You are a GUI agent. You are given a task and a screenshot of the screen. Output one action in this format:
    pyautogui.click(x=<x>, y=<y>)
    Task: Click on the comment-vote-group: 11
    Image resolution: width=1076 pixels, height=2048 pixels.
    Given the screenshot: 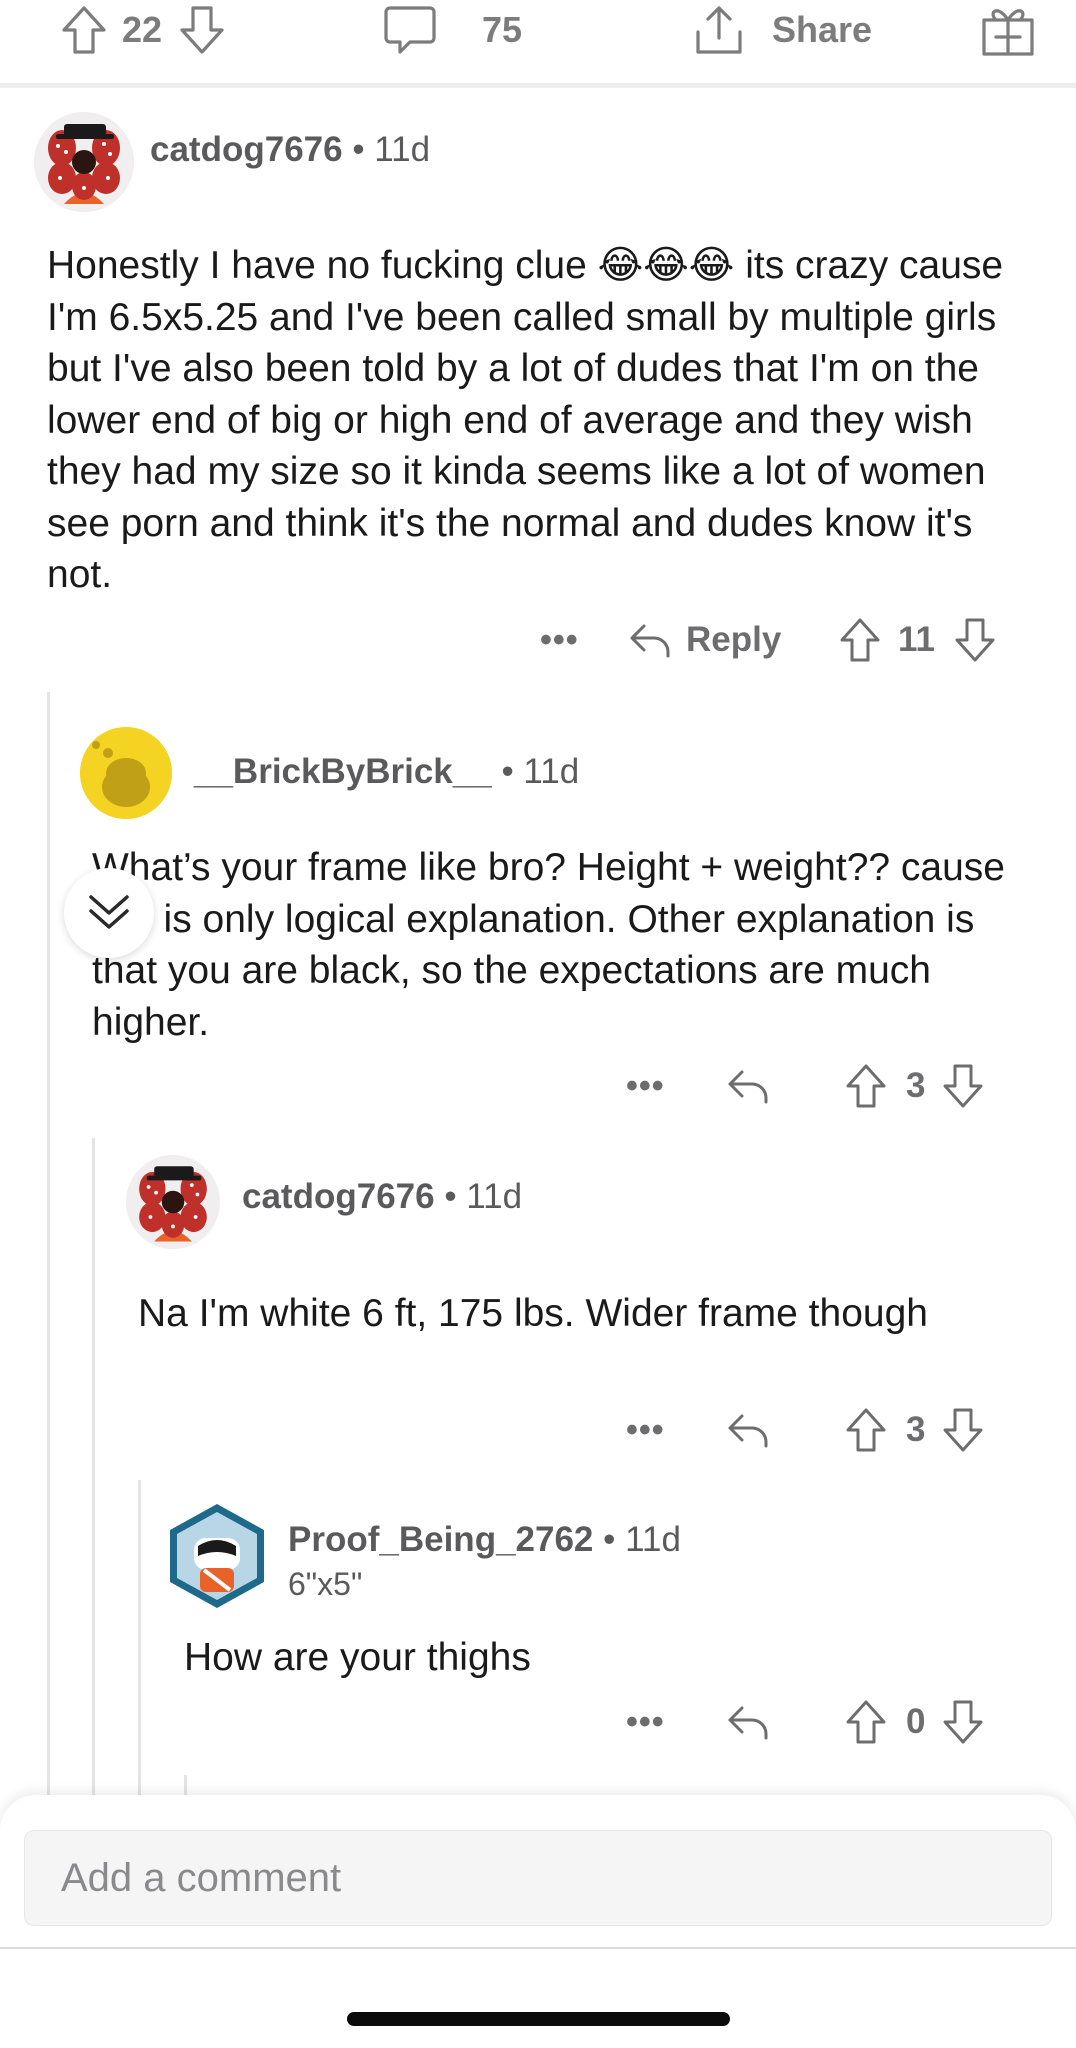 What is the action you would take?
    pyautogui.click(x=917, y=640)
    